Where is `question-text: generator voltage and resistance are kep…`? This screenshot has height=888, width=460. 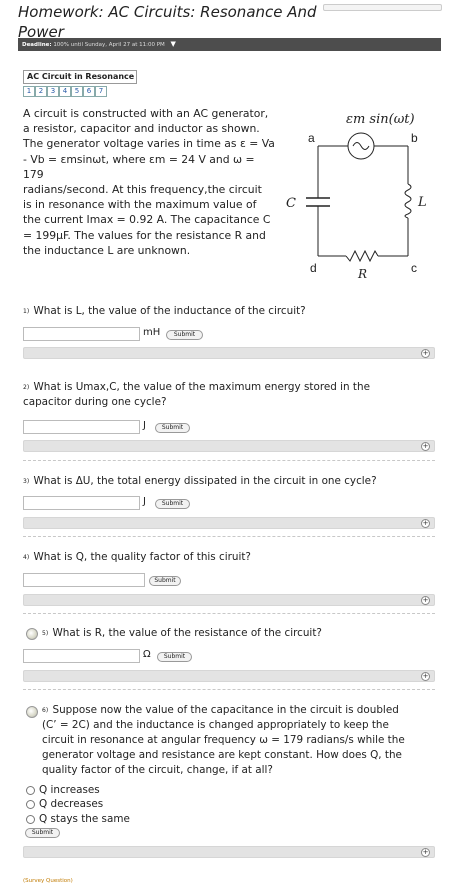
question-text: generator voltage and resistance are kep… is located at coordinates (222, 755).